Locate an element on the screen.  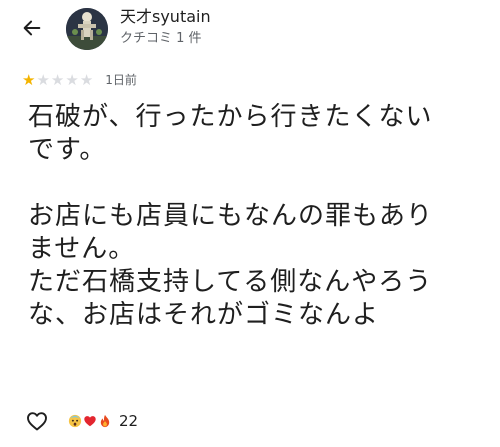
star-filled-icon: ★ is located at coordinates (29, 80).